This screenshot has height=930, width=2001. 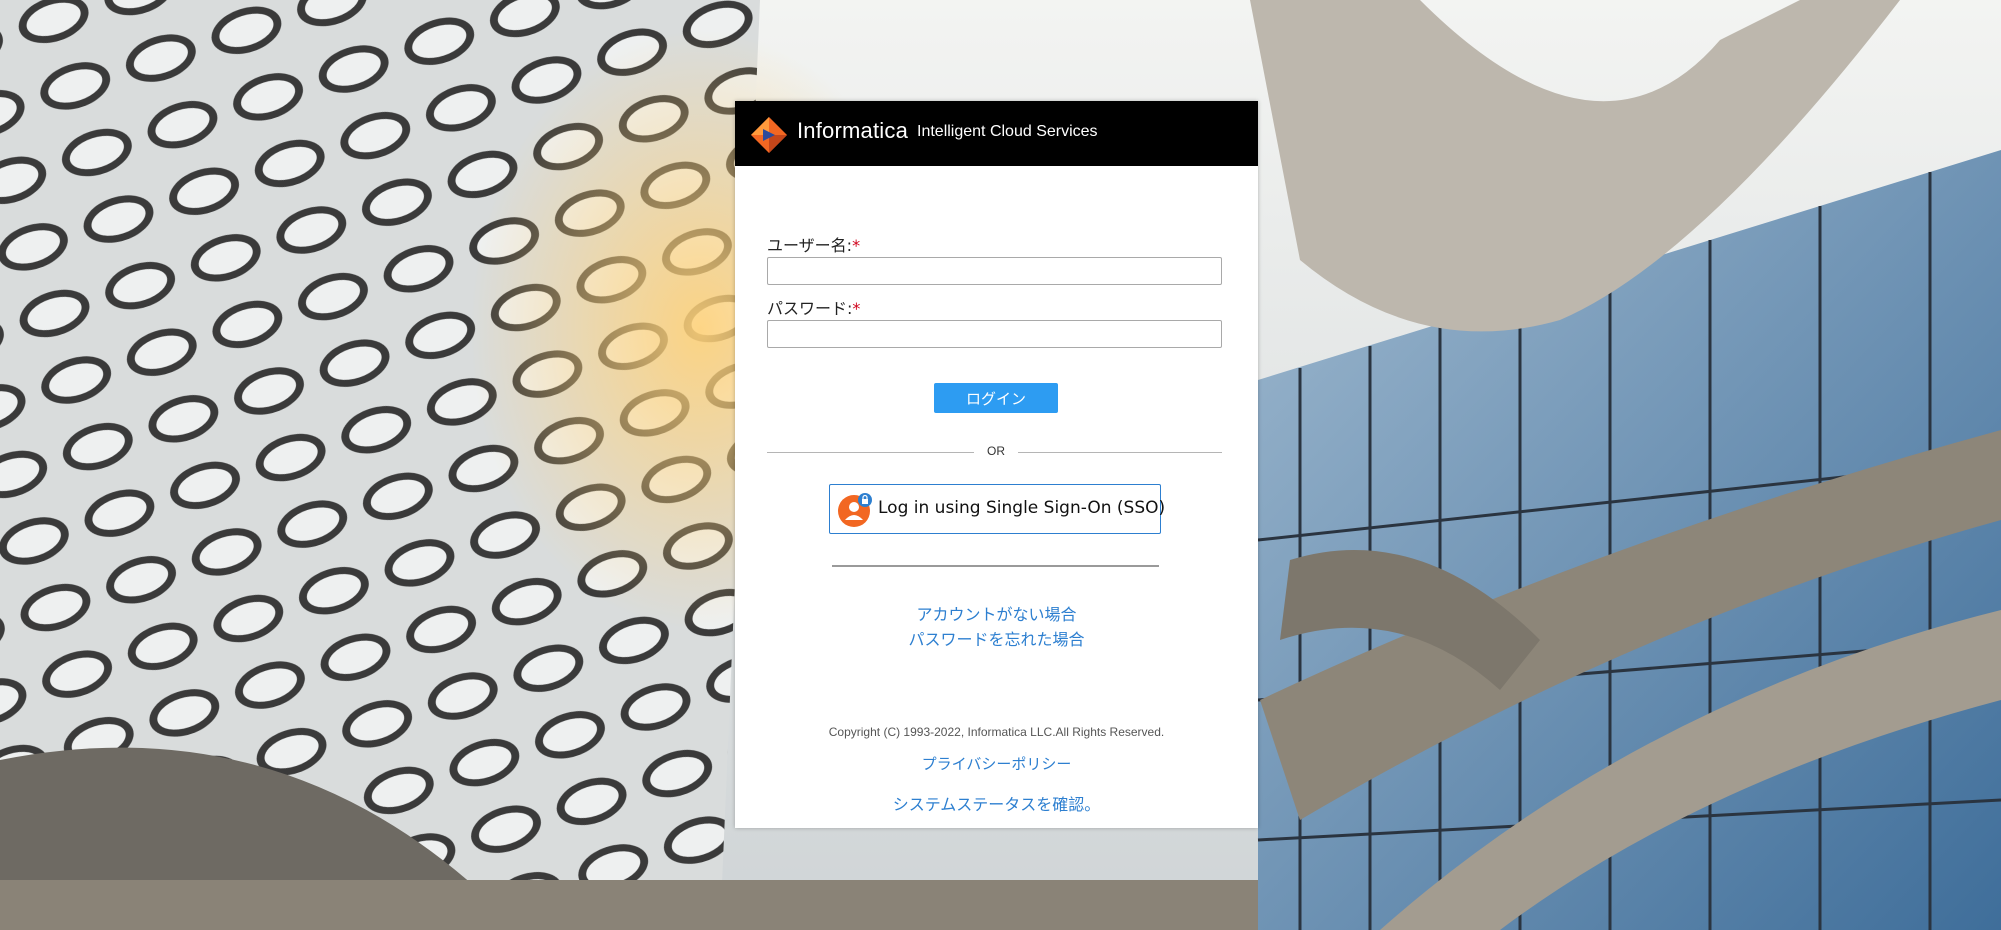 I want to click on login-button: ログイン, so click(x=996, y=398).